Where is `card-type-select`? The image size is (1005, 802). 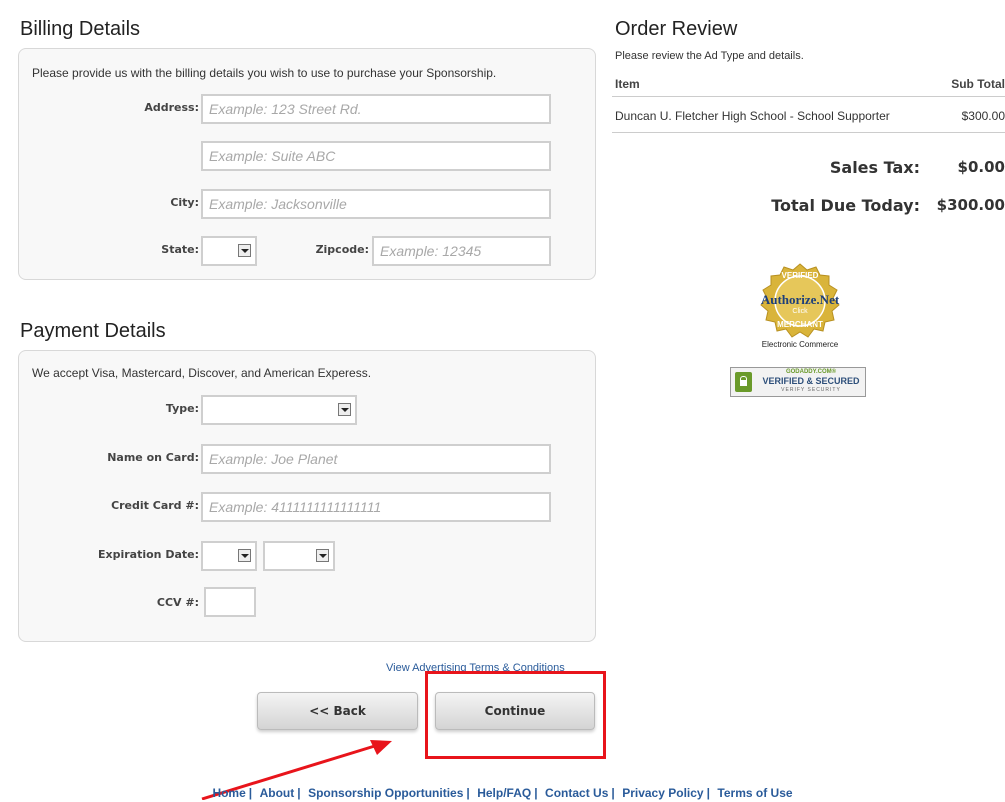
card-type-select is located at coordinates (279, 410).